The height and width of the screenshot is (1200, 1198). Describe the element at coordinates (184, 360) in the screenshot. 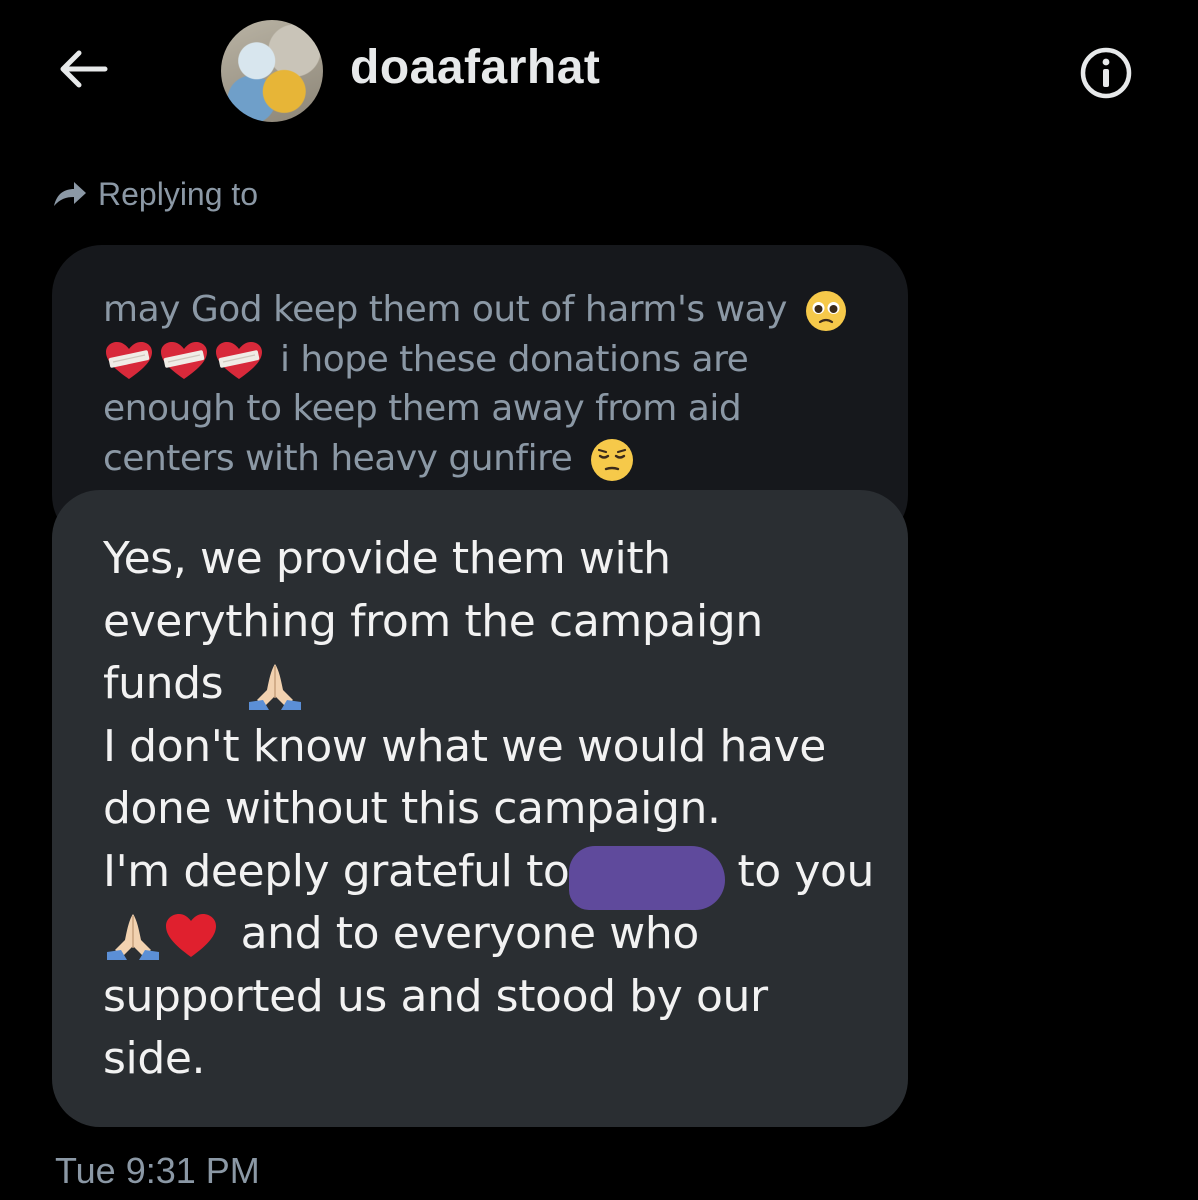

I see `mending-heart-emoji-icon` at that location.